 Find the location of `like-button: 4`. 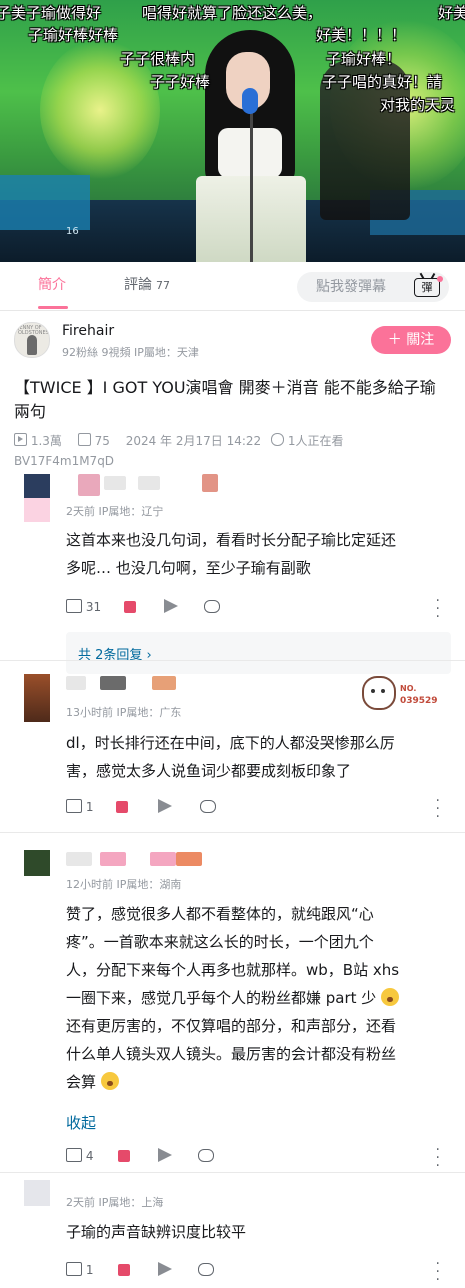

like-button: 4 is located at coordinates (79, 1156).